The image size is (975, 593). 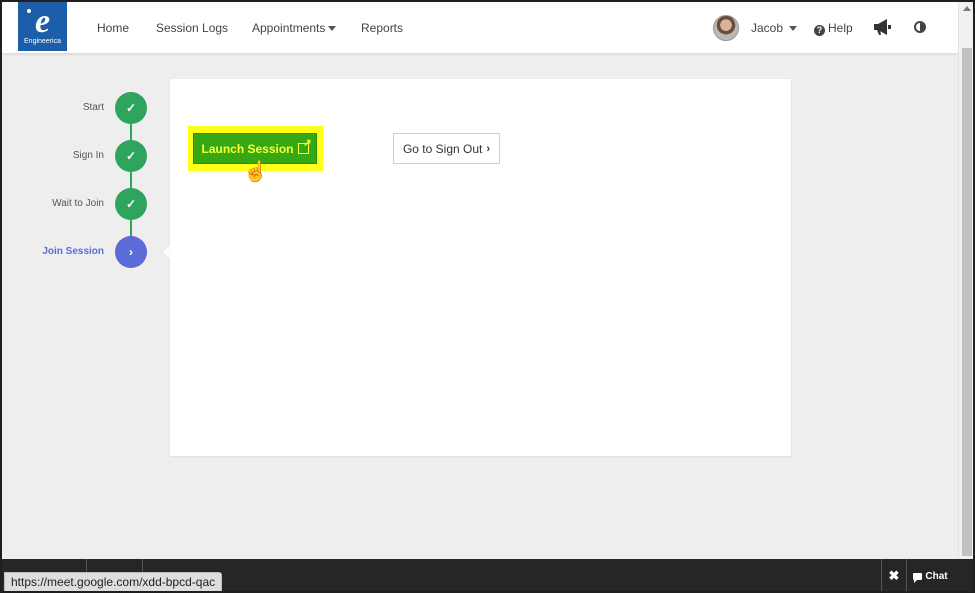 I want to click on vertical-scrollbar, so click(x=965, y=280).